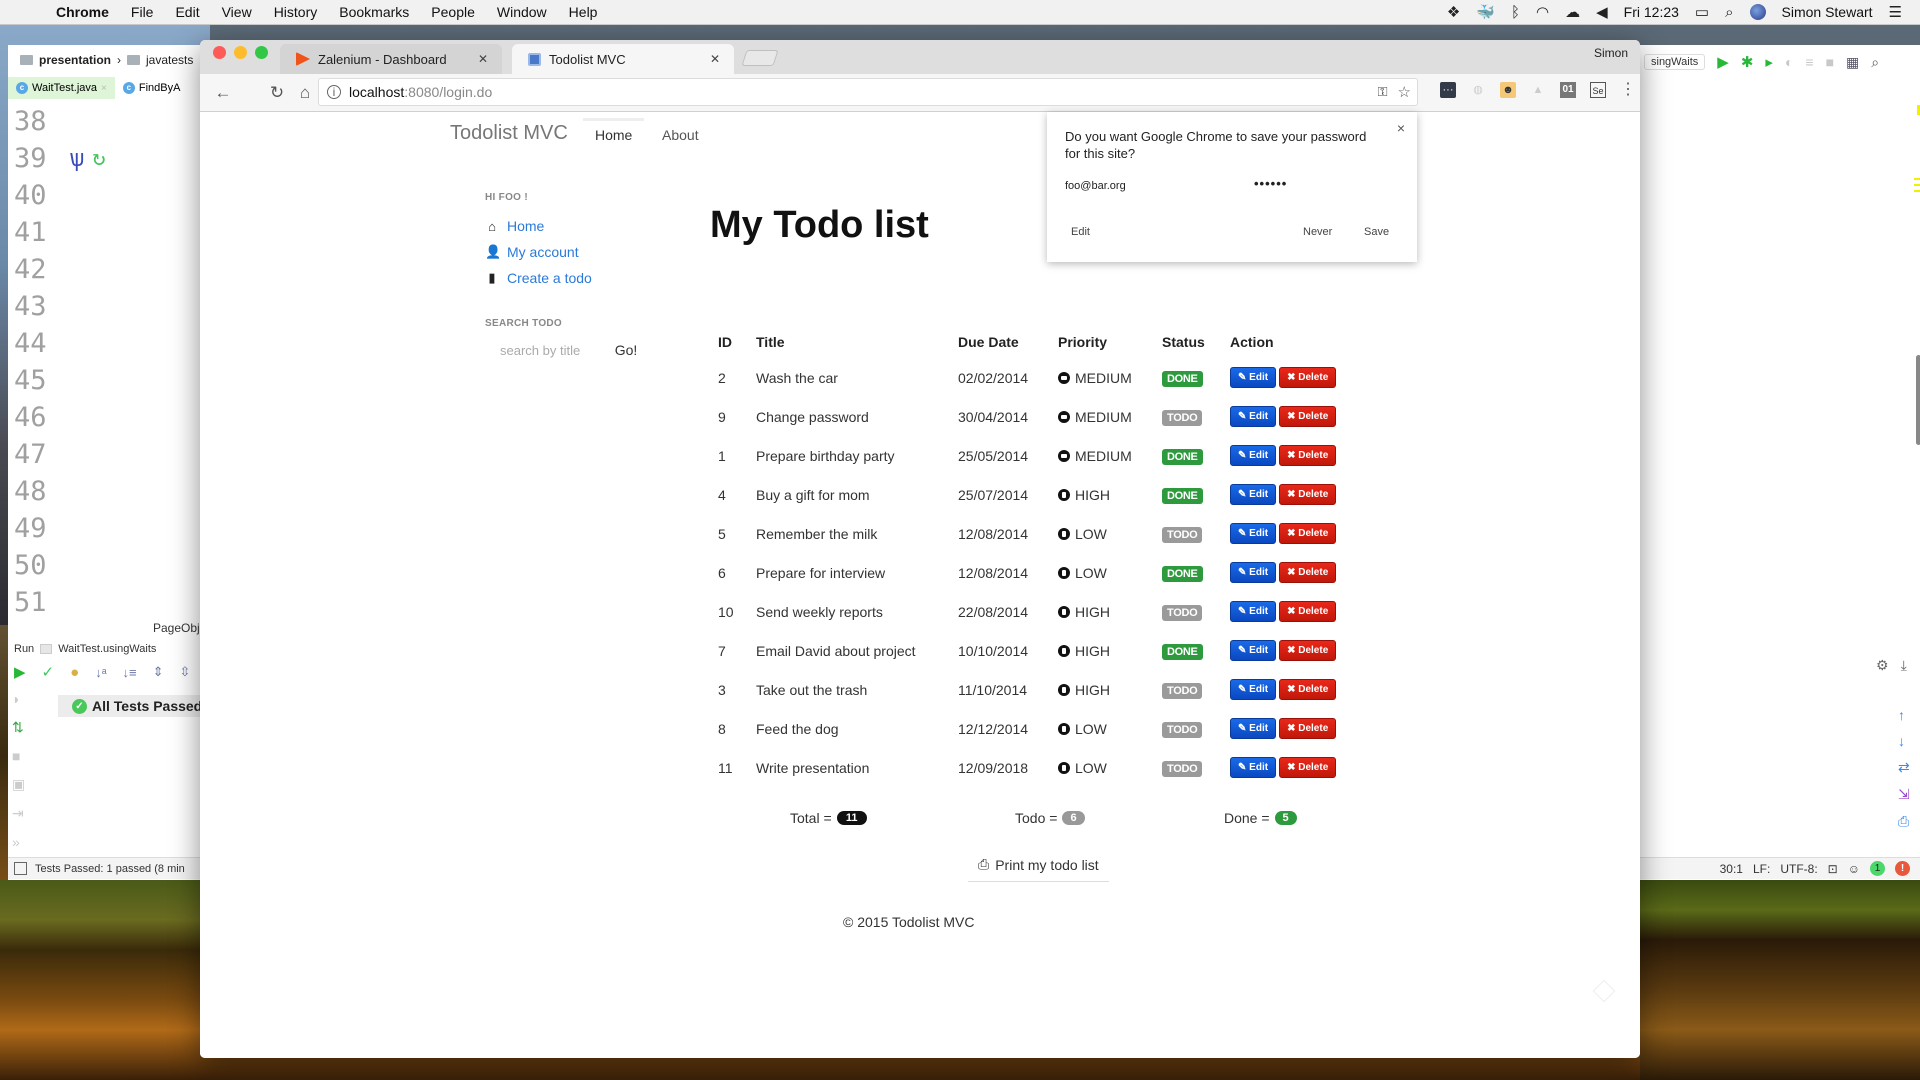  I want to click on battery-icon: ▭, so click(1702, 12).